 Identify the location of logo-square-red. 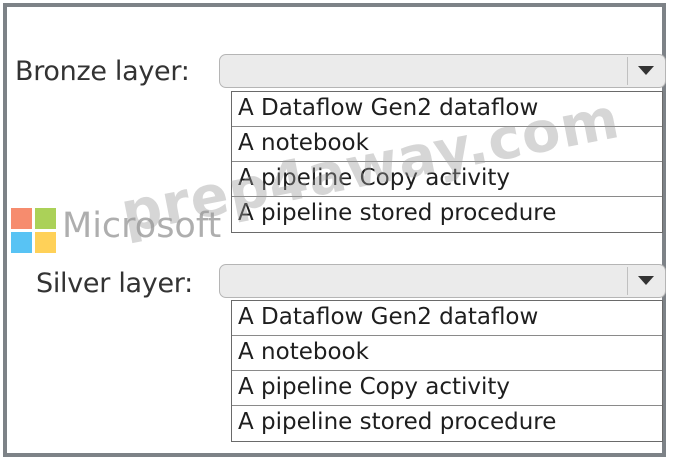
(21, 218).